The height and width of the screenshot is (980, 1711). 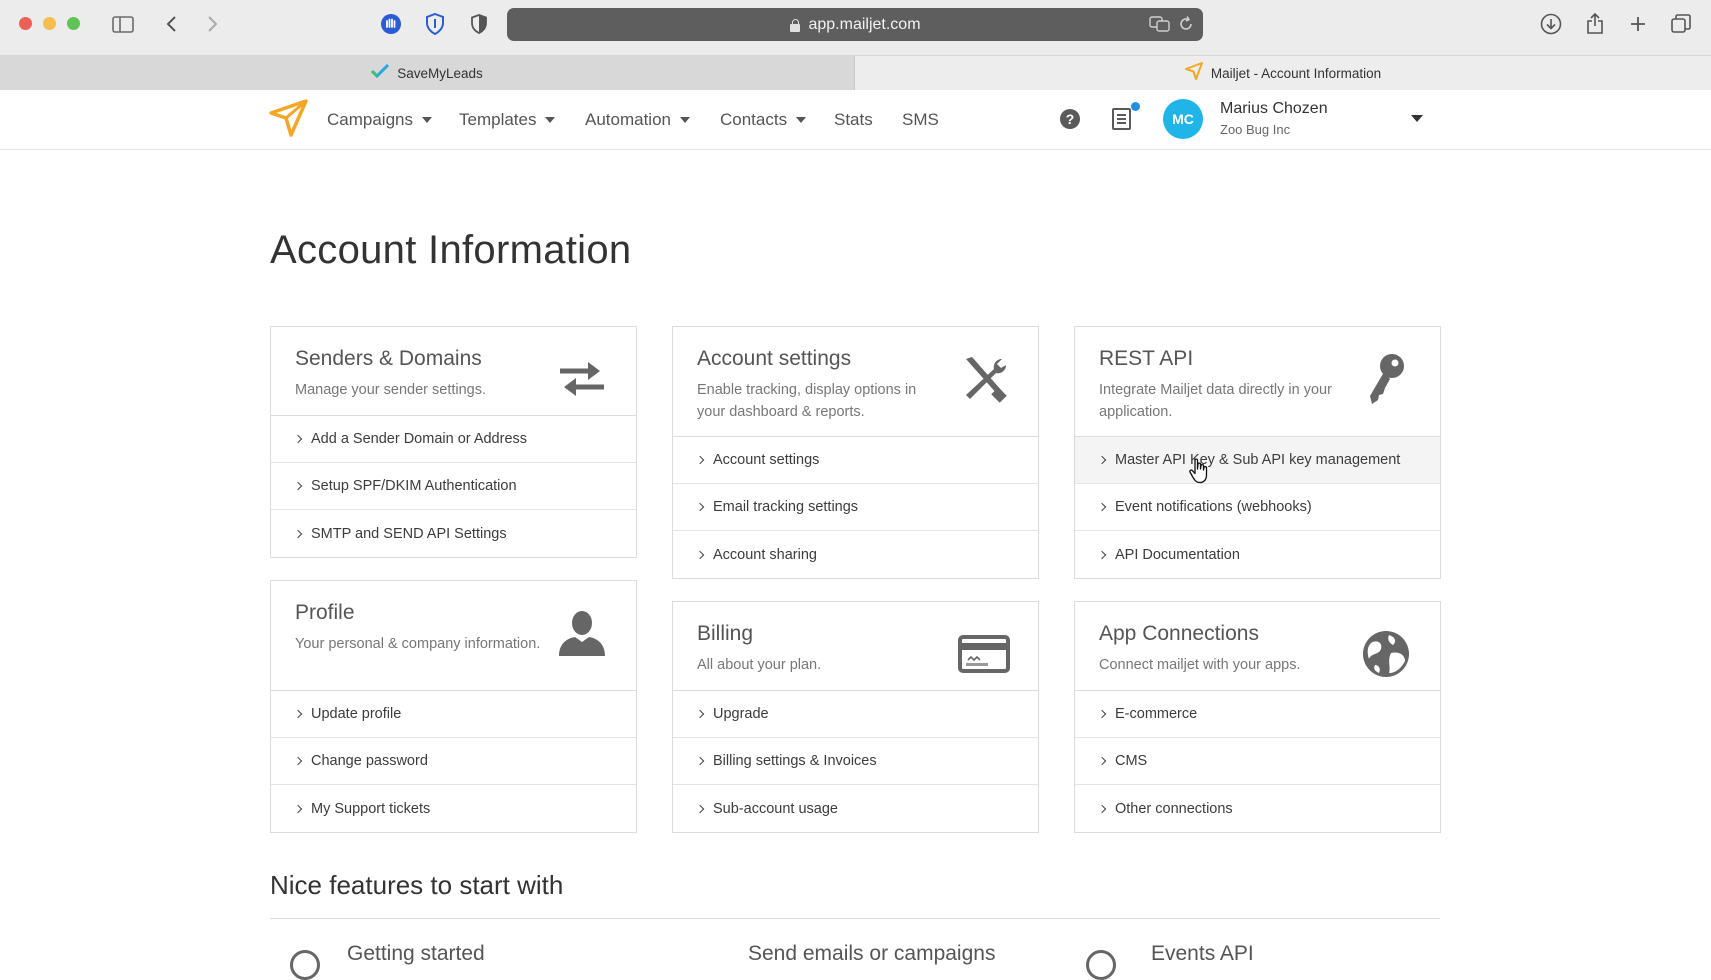 I want to click on user-menu-chevron-icon, so click(x=1417, y=118).